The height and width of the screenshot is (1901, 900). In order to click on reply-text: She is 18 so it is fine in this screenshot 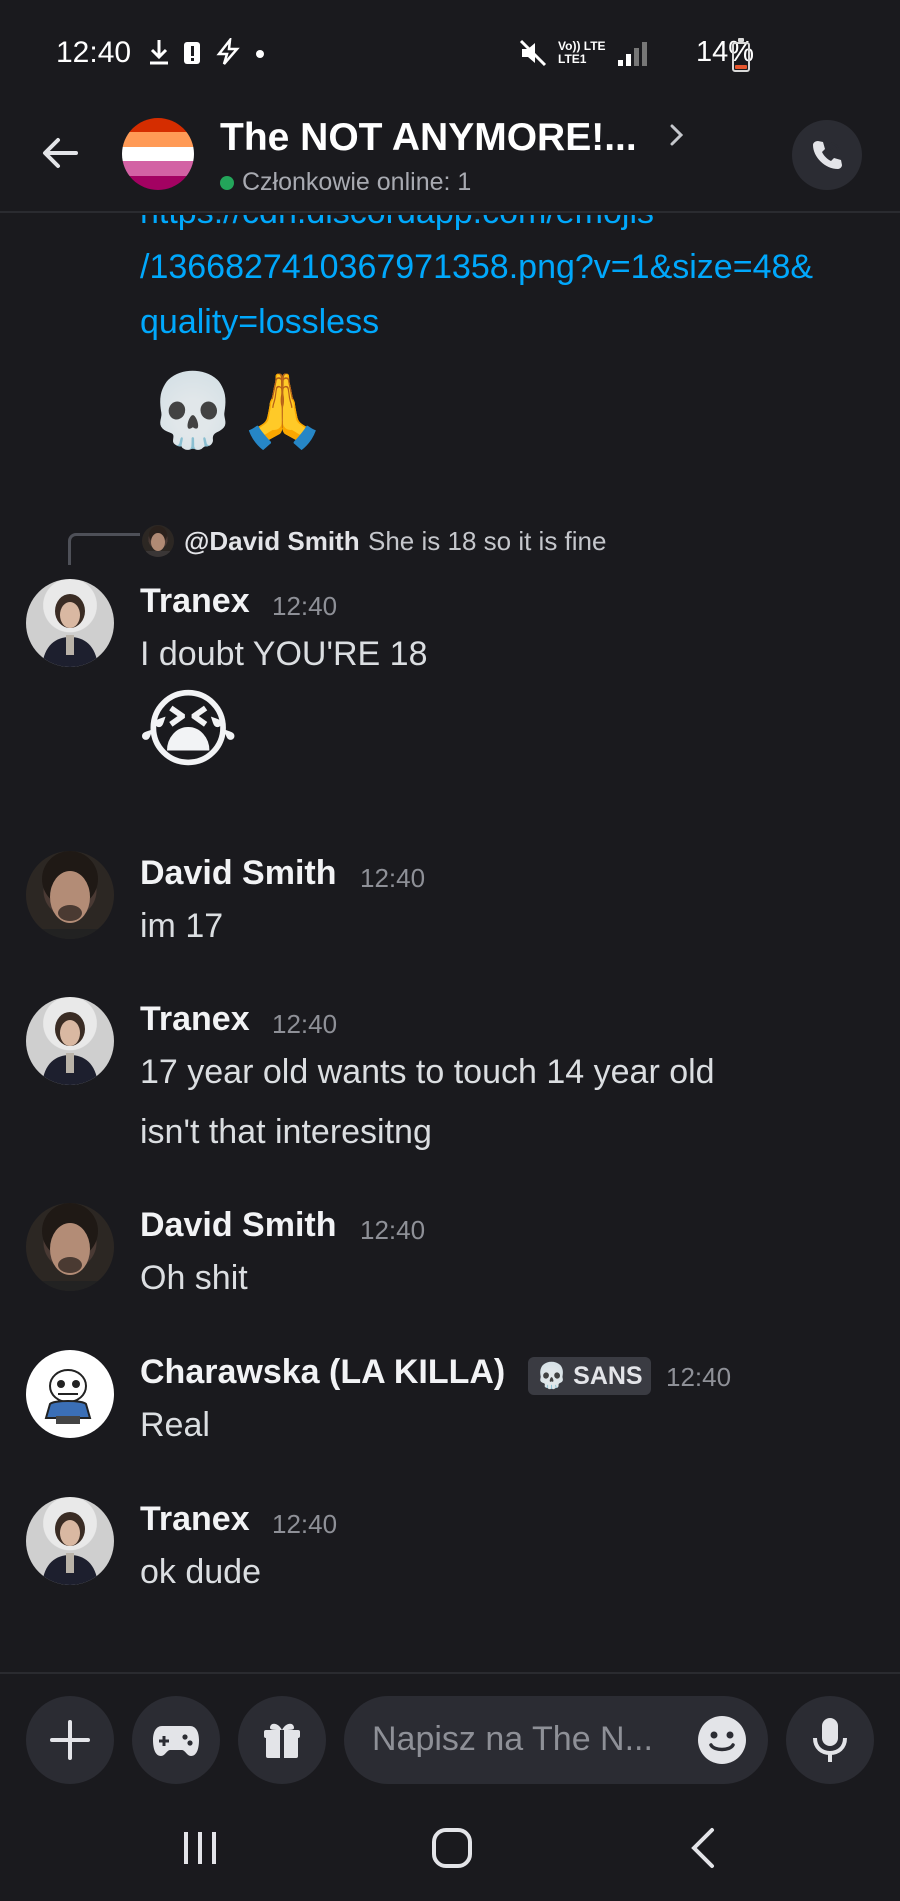, I will do `click(487, 541)`.